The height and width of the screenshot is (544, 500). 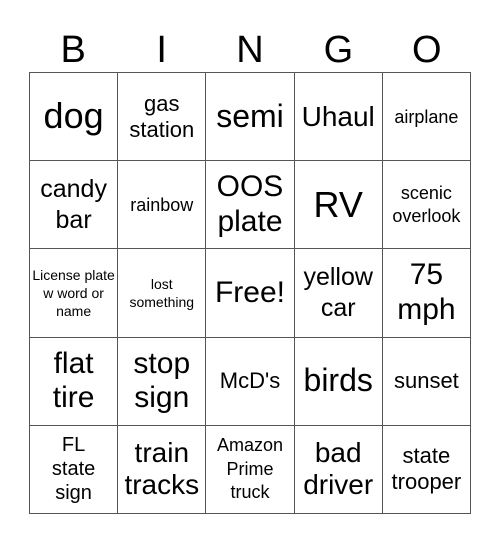 I want to click on bingo-cell: Amazon Prime truck, so click(x=250, y=469).